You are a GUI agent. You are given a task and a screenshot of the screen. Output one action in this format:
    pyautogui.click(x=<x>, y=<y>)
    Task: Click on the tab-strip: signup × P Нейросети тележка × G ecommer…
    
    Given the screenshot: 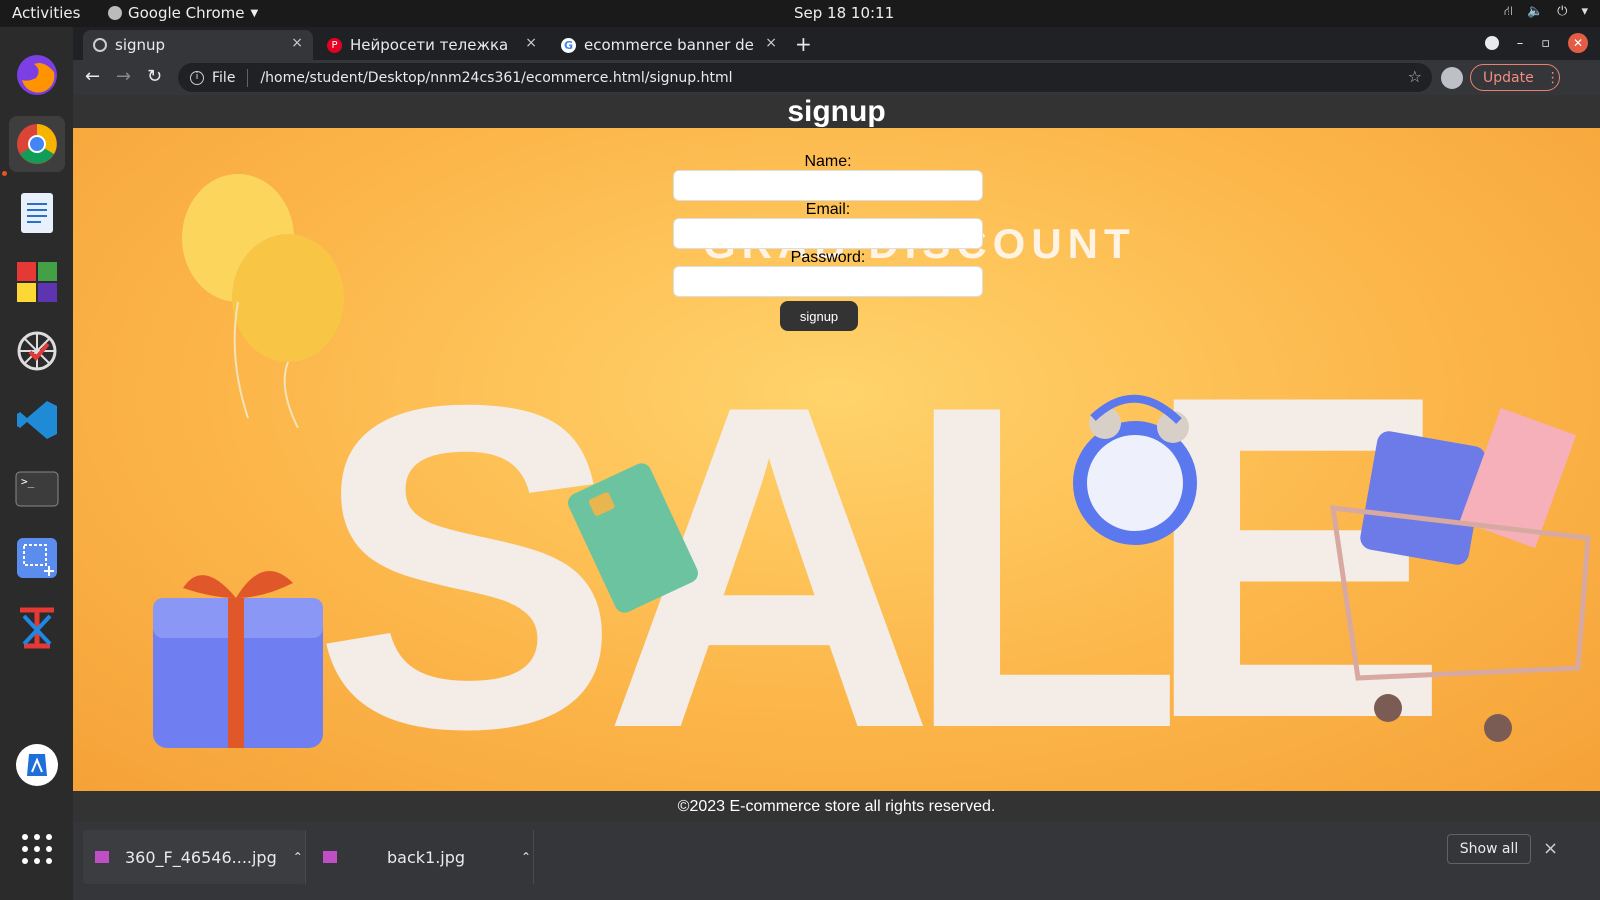 What is the action you would take?
    pyautogui.click(x=836, y=43)
    